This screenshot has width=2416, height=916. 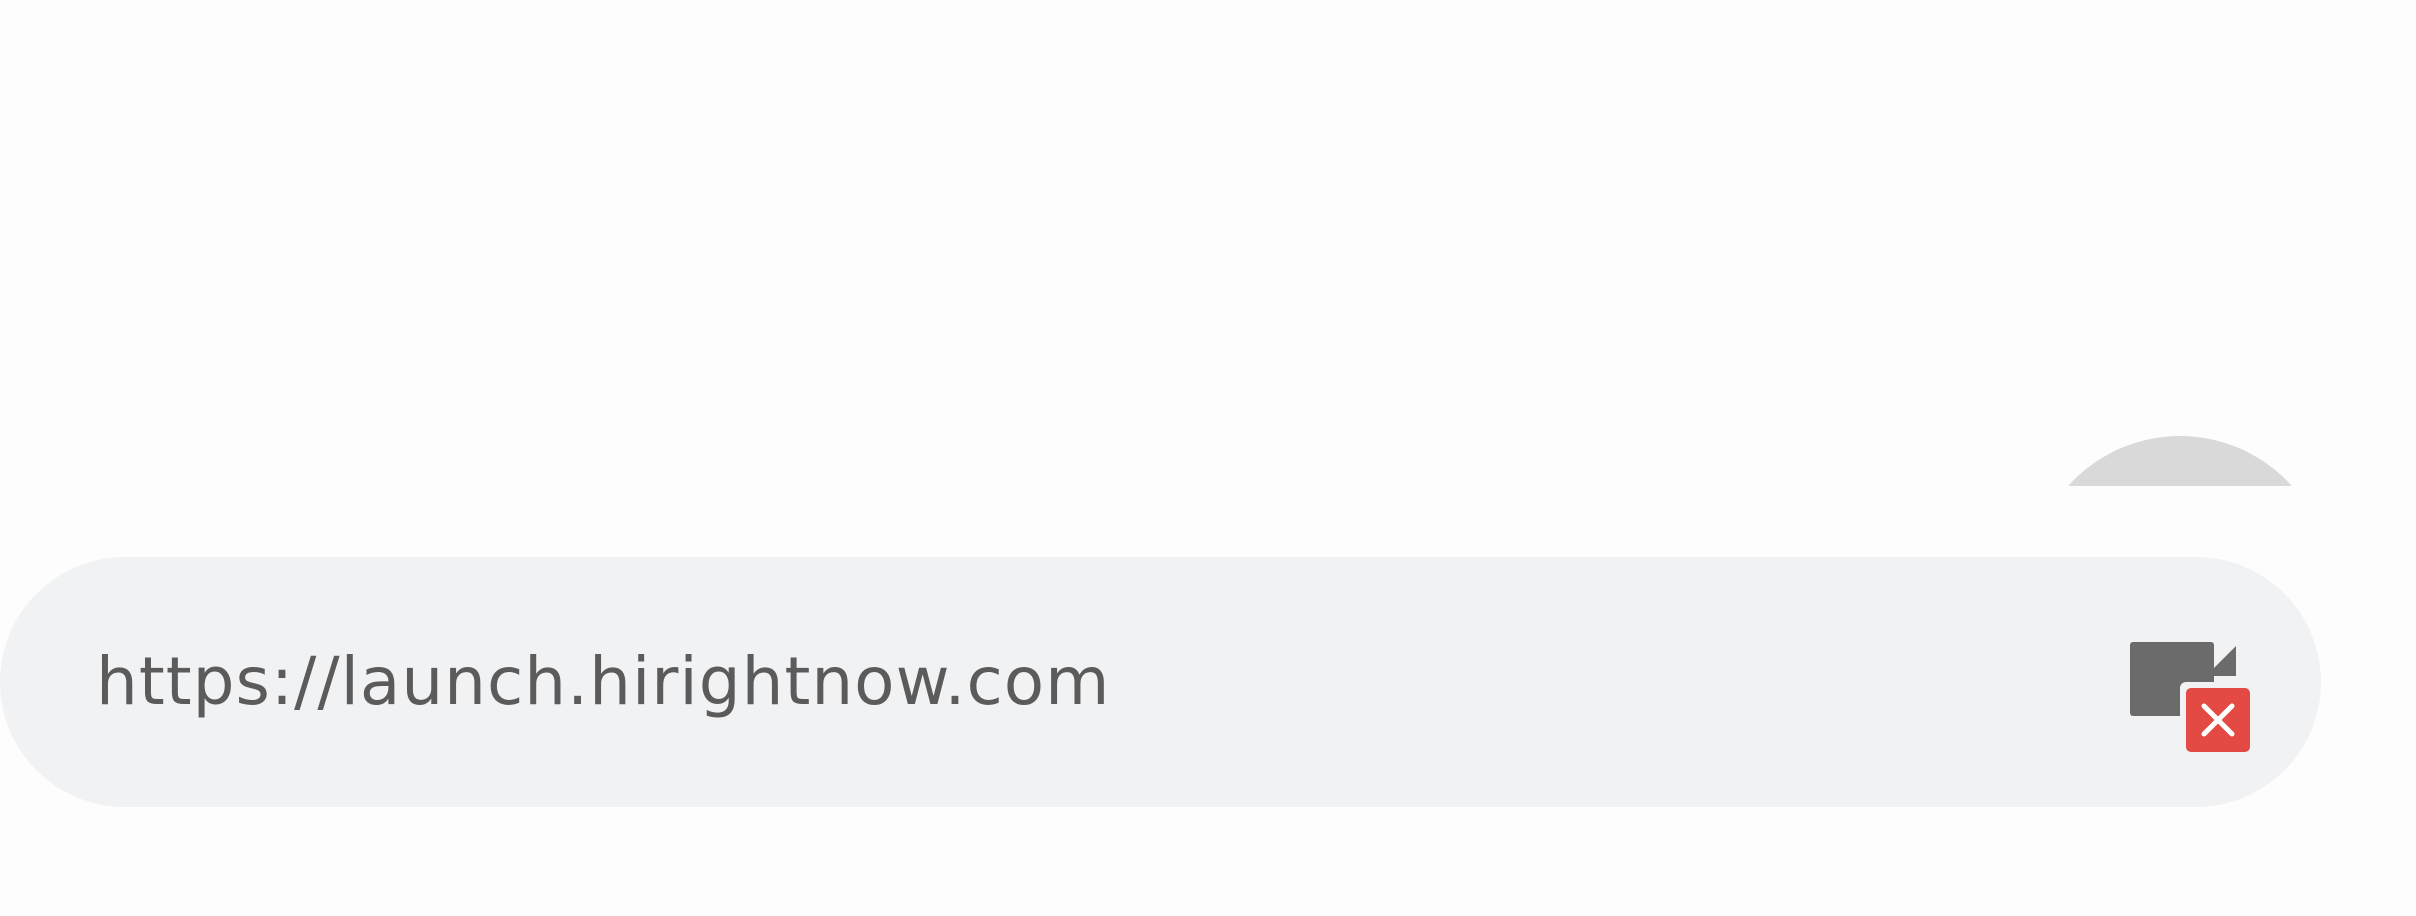 What do you see at coordinates (2180, 461) in the screenshot?
I see `avatar-cap` at bounding box center [2180, 461].